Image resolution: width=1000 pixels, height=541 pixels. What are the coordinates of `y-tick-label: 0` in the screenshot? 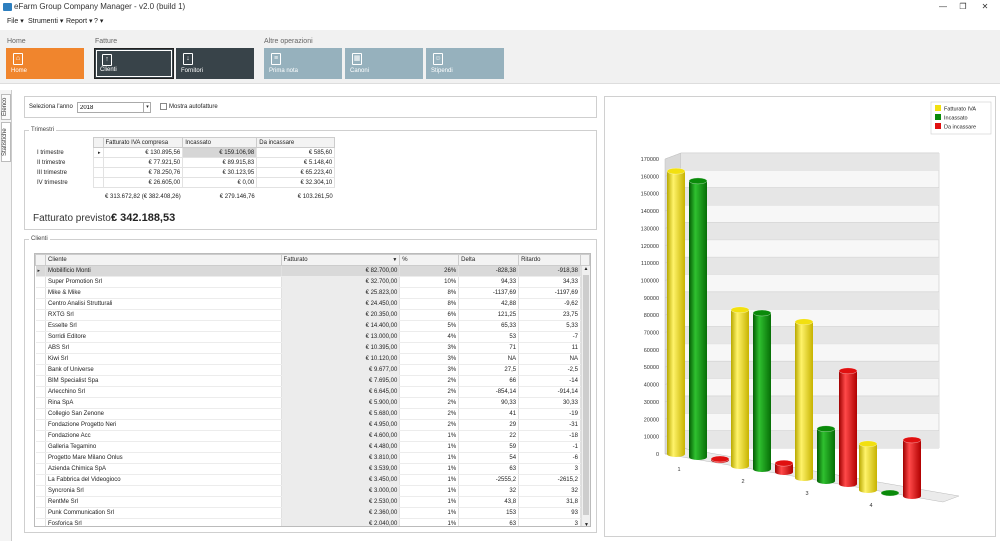 It's located at (657, 455).